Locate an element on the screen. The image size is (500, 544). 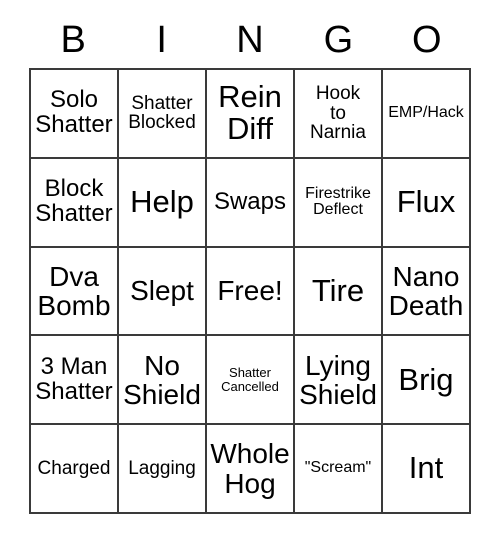
bingo-cell-label: Hook to Narnia is located at coordinates (338, 113).